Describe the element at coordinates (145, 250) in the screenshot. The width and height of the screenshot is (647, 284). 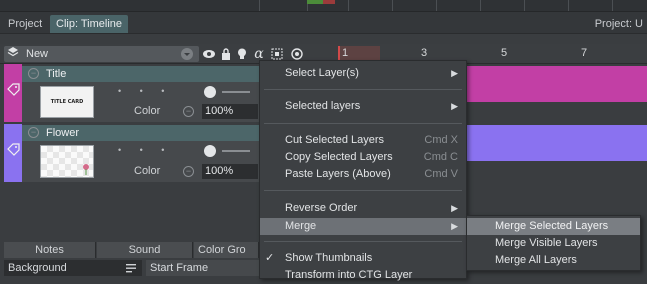
I see `tab-sound: Sound` at that location.